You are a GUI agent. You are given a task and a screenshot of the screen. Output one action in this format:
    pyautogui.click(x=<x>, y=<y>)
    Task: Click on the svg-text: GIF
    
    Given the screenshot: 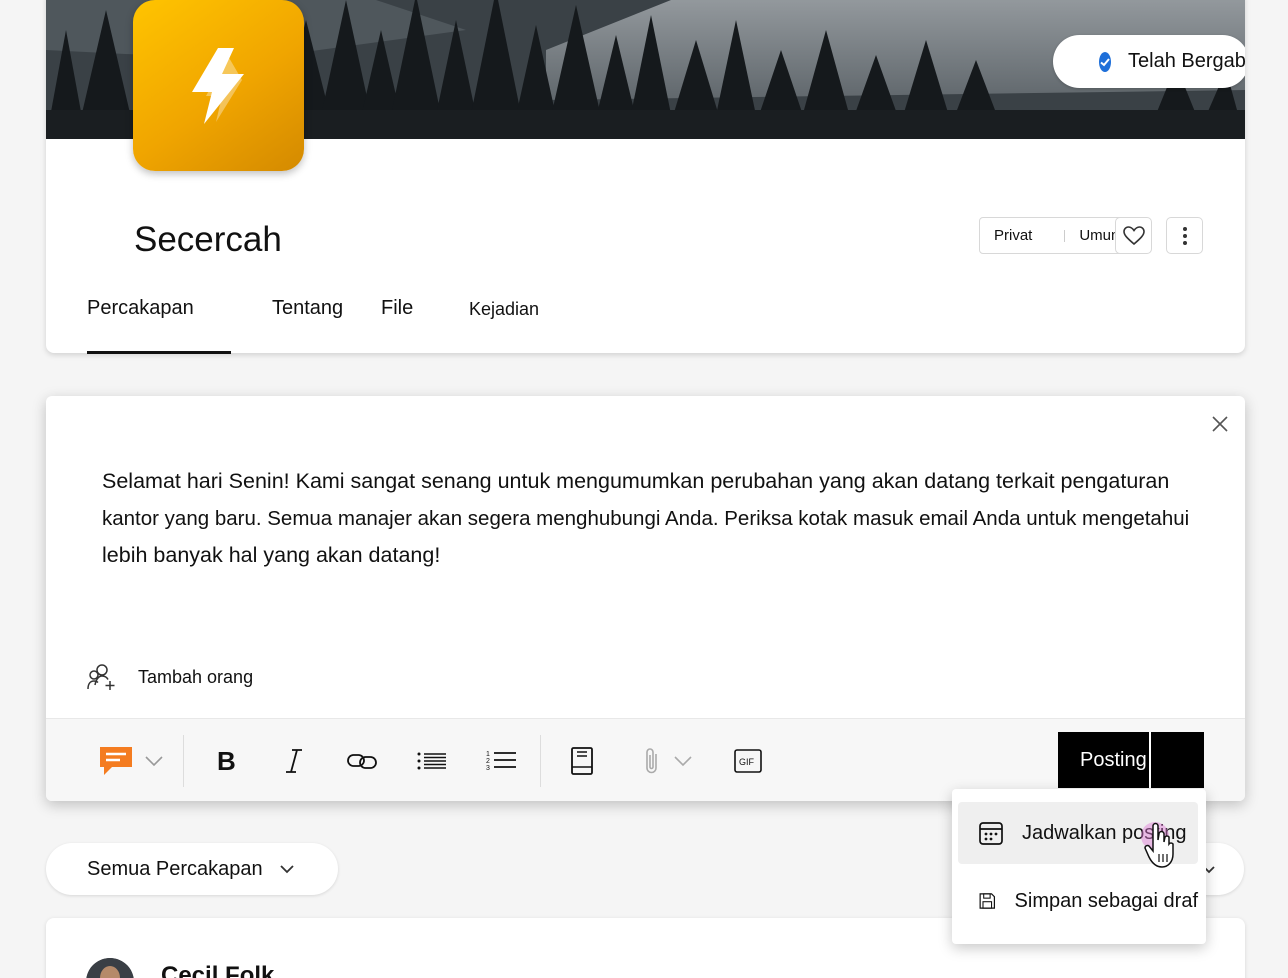 What is the action you would take?
    pyautogui.click(x=747, y=762)
    